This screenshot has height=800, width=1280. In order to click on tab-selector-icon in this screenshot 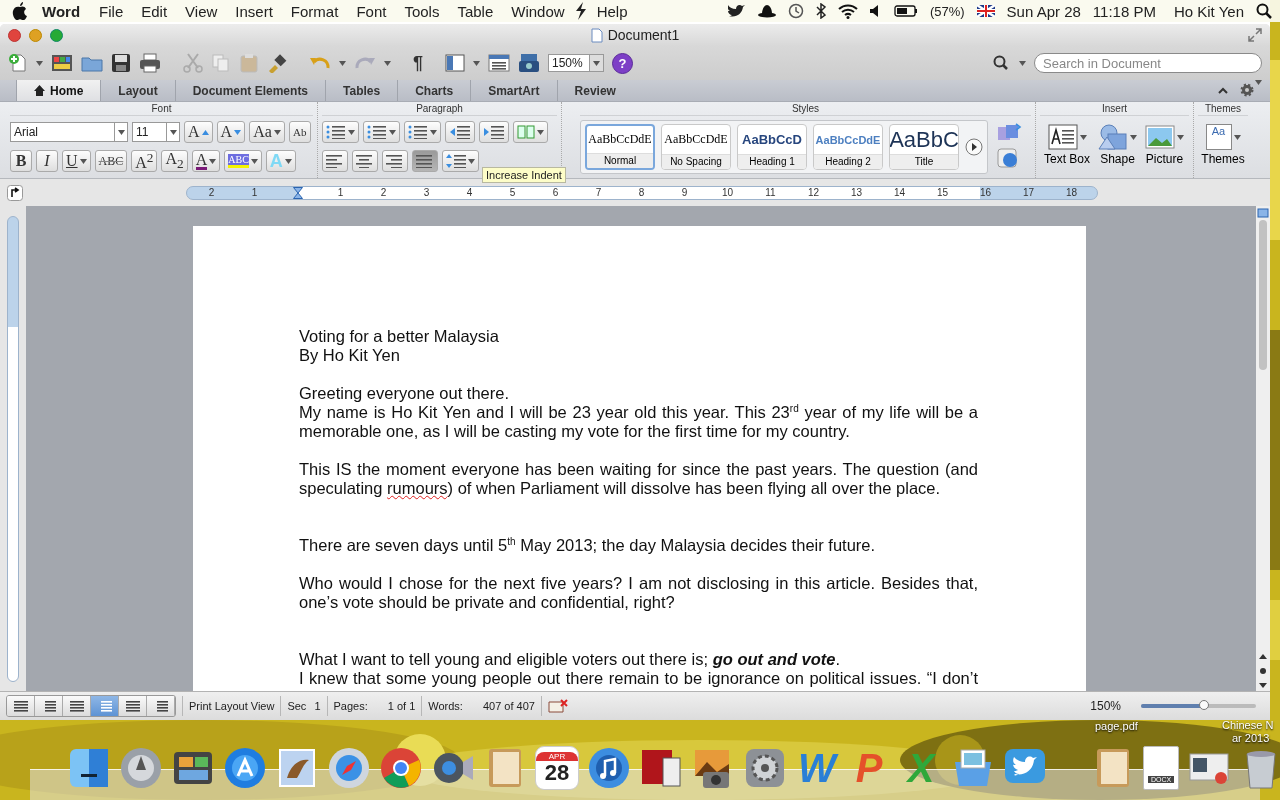, I will do `click(15, 192)`.